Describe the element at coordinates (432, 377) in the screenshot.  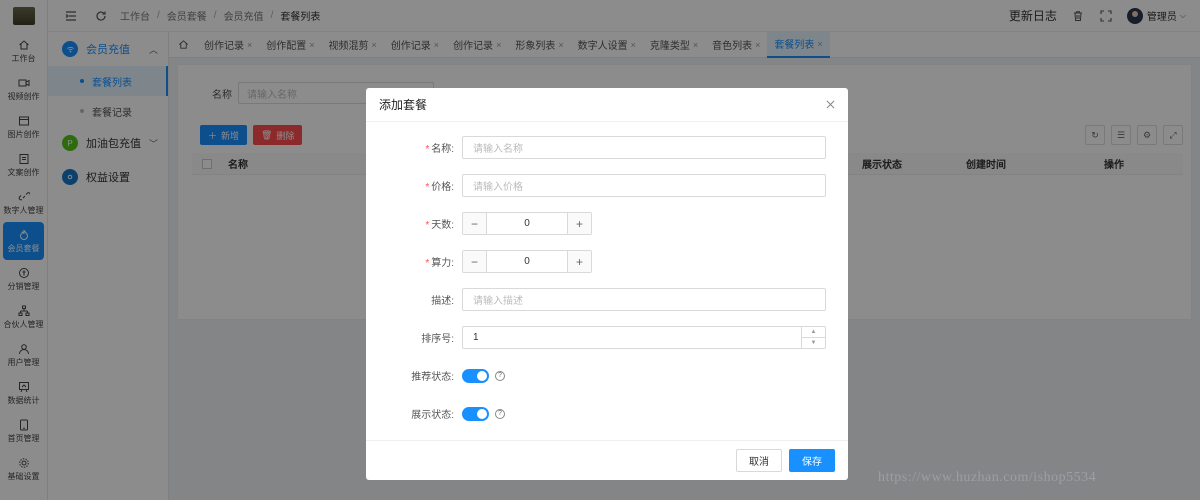
I see `field-label: 推荐状态:` at that location.